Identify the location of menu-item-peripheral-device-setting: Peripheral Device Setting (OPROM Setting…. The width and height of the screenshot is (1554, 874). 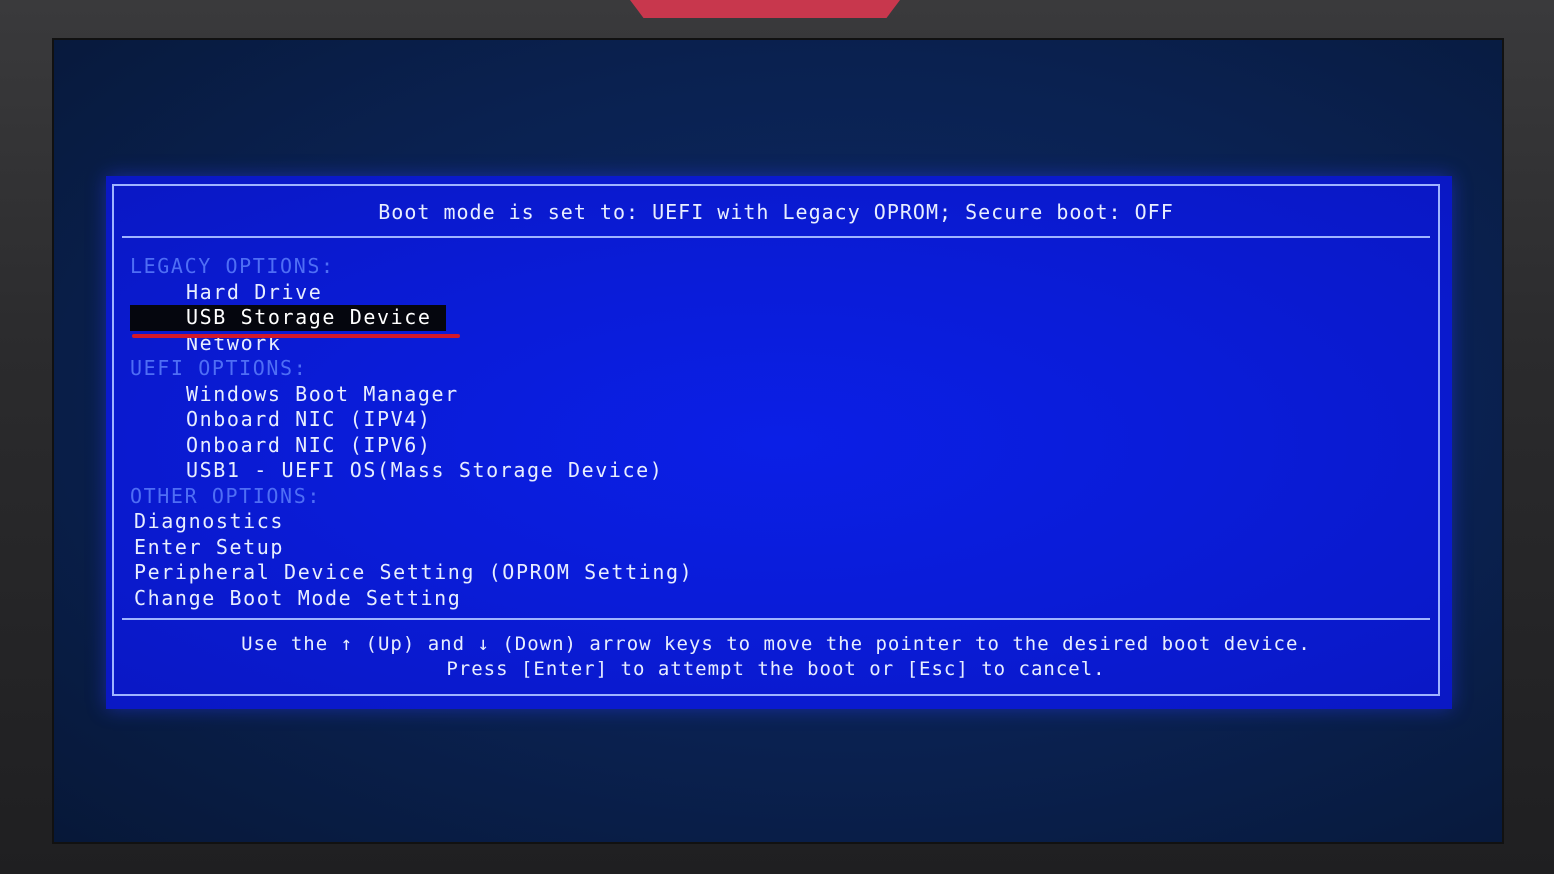
(480, 573).